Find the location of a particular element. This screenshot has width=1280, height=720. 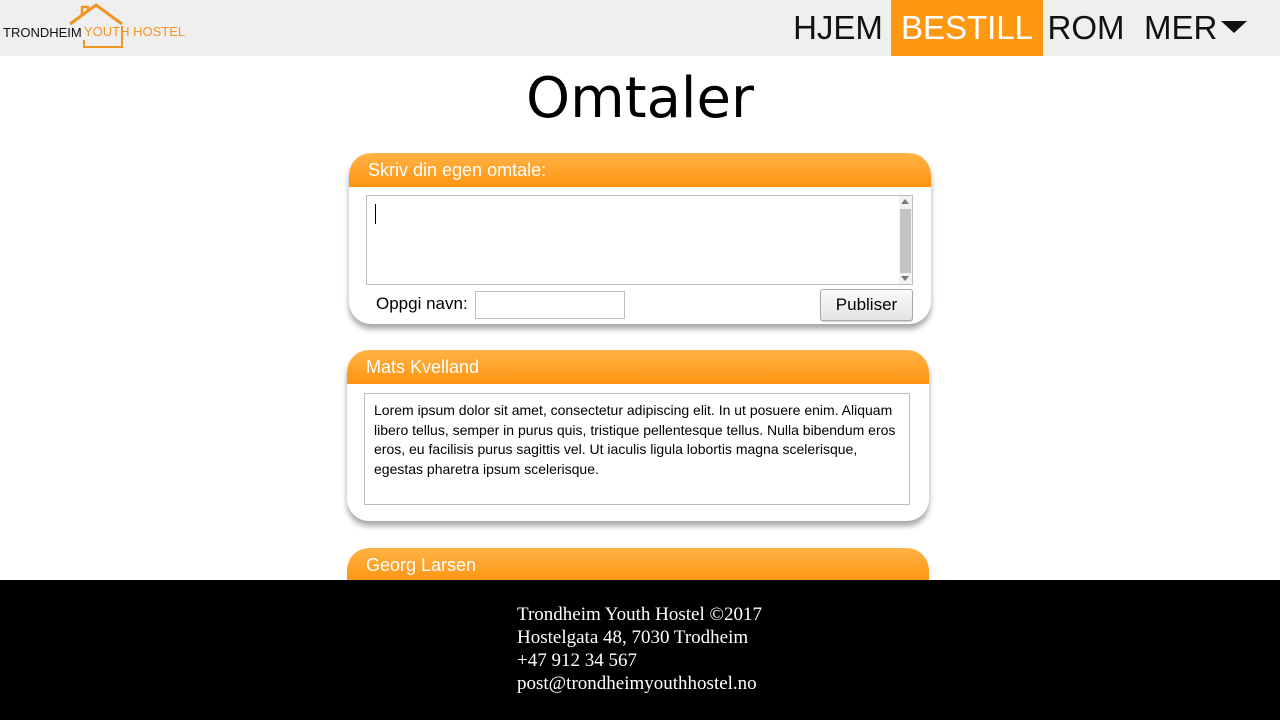

scroll-up-icon is located at coordinates (905, 201).